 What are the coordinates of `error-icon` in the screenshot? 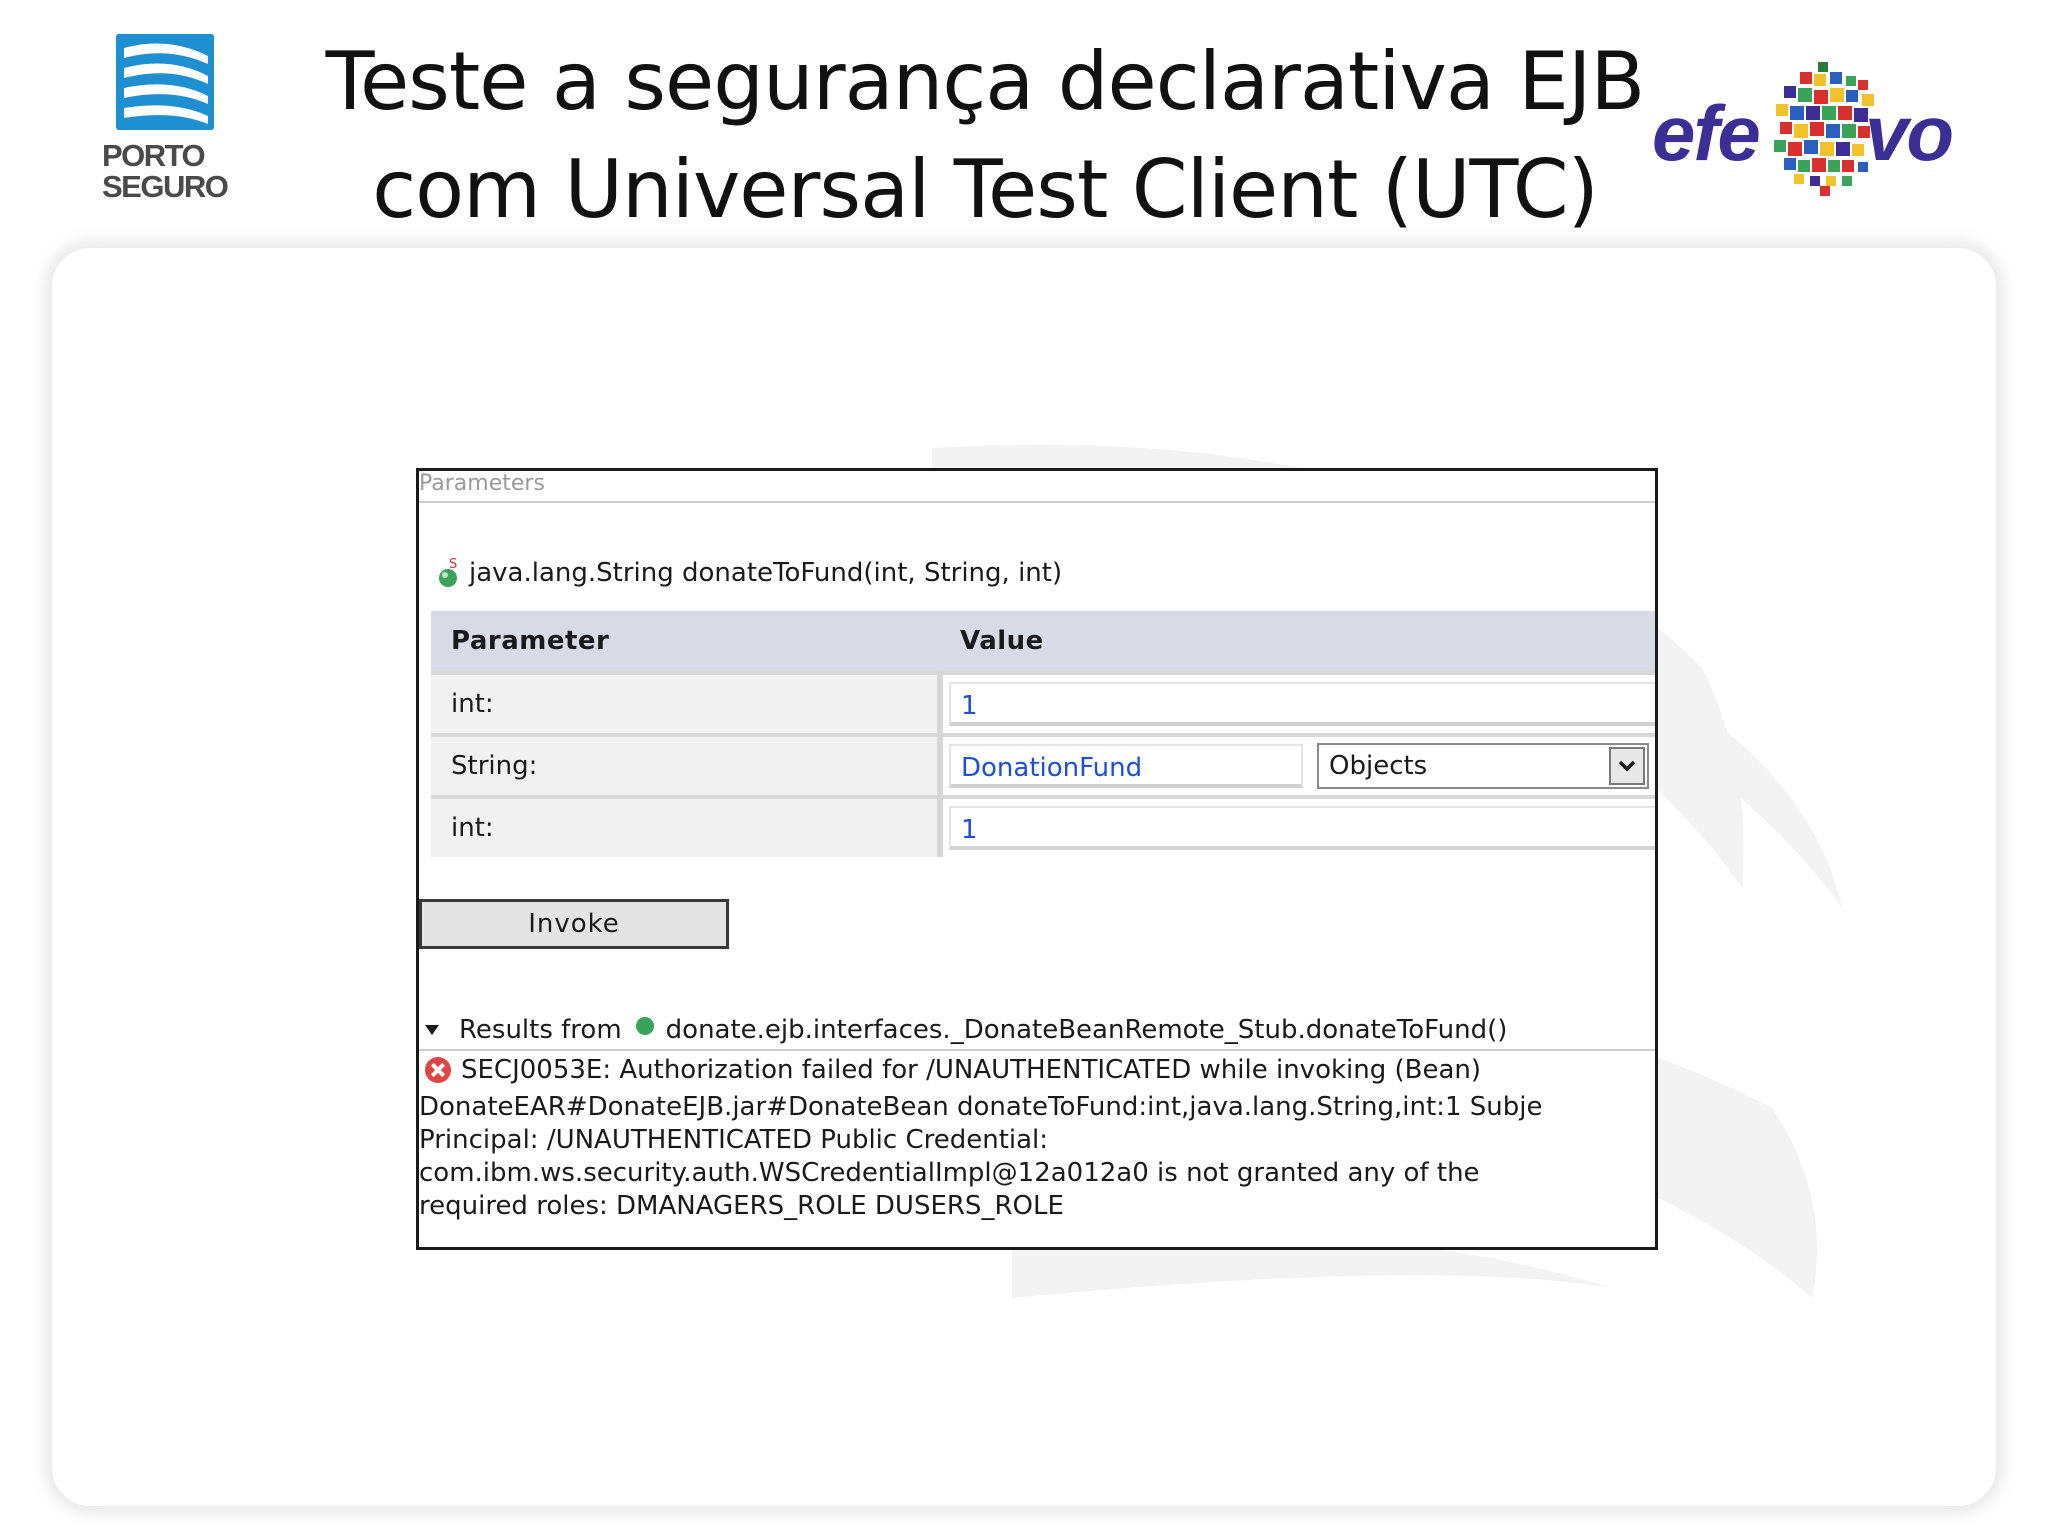 It's located at (438, 1070).